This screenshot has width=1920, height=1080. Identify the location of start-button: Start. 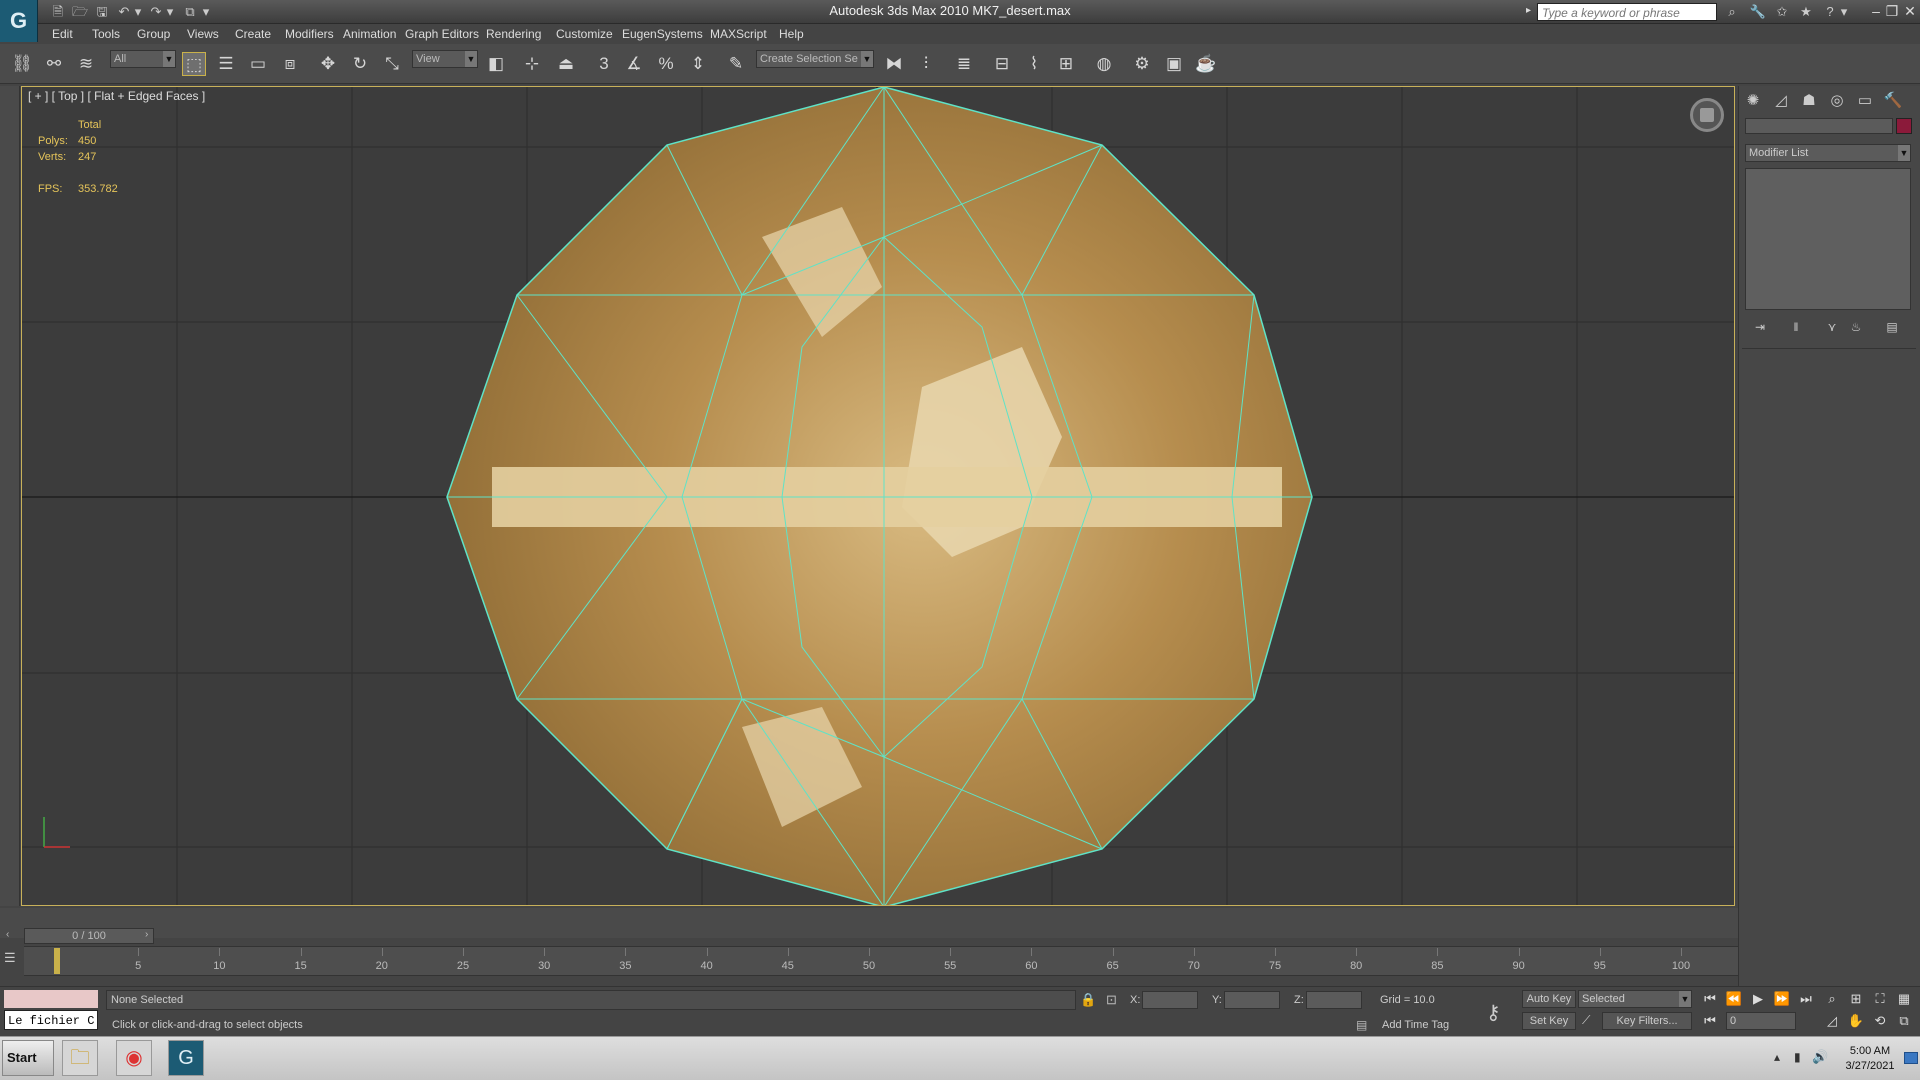
(28, 1058).